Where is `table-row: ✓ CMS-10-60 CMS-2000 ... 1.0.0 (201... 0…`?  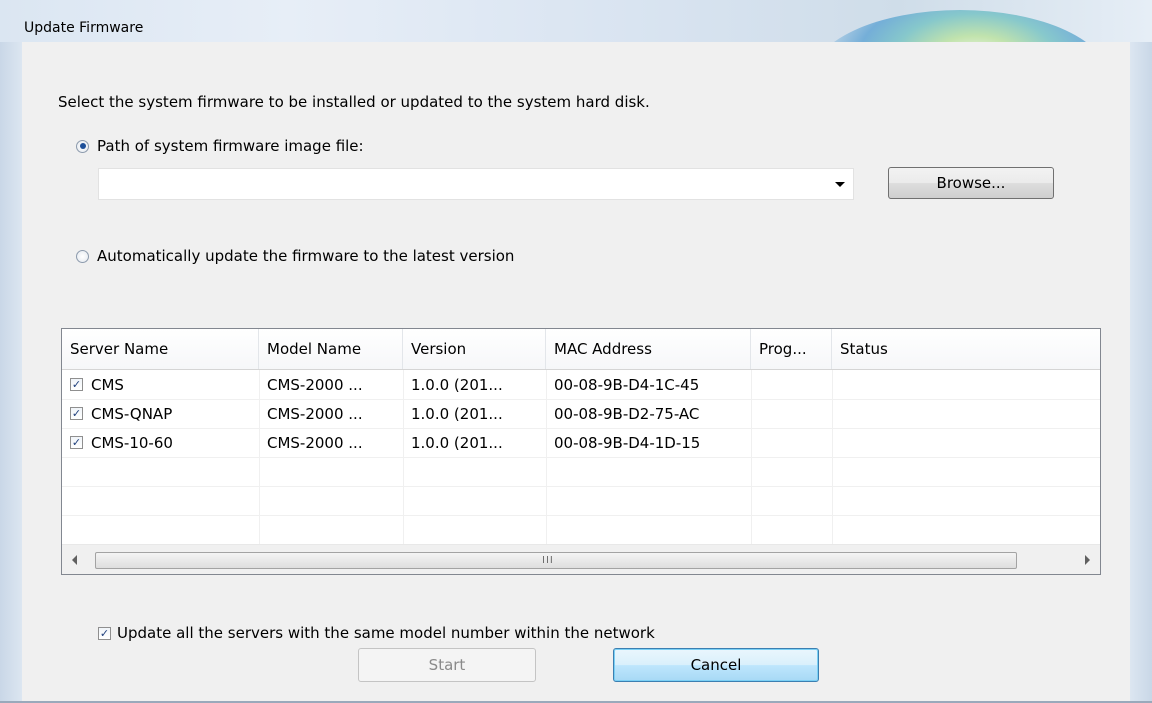 table-row: ✓ CMS-10-60 CMS-2000 ... 1.0.0 (201... 0… is located at coordinates (581, 443).